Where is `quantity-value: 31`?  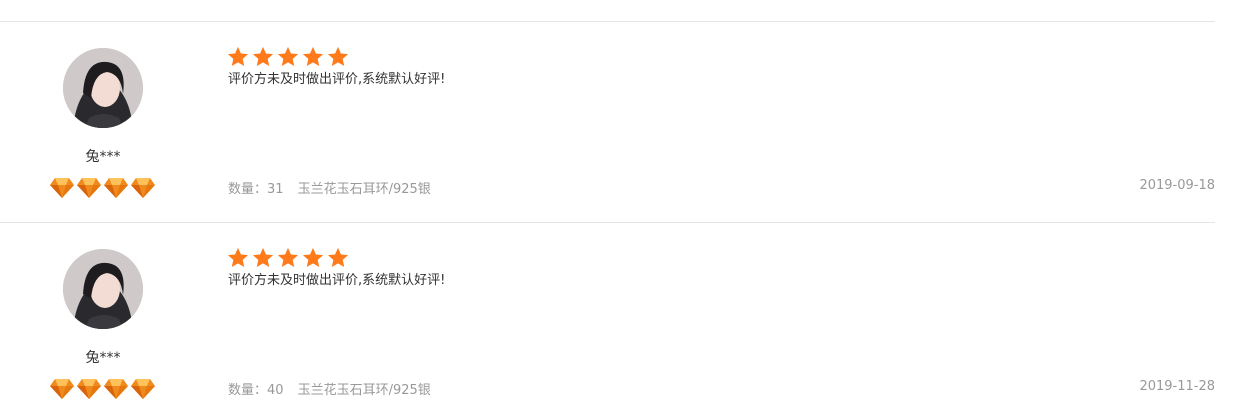 quantity-value: 31 is located at coordinates (275, 189).